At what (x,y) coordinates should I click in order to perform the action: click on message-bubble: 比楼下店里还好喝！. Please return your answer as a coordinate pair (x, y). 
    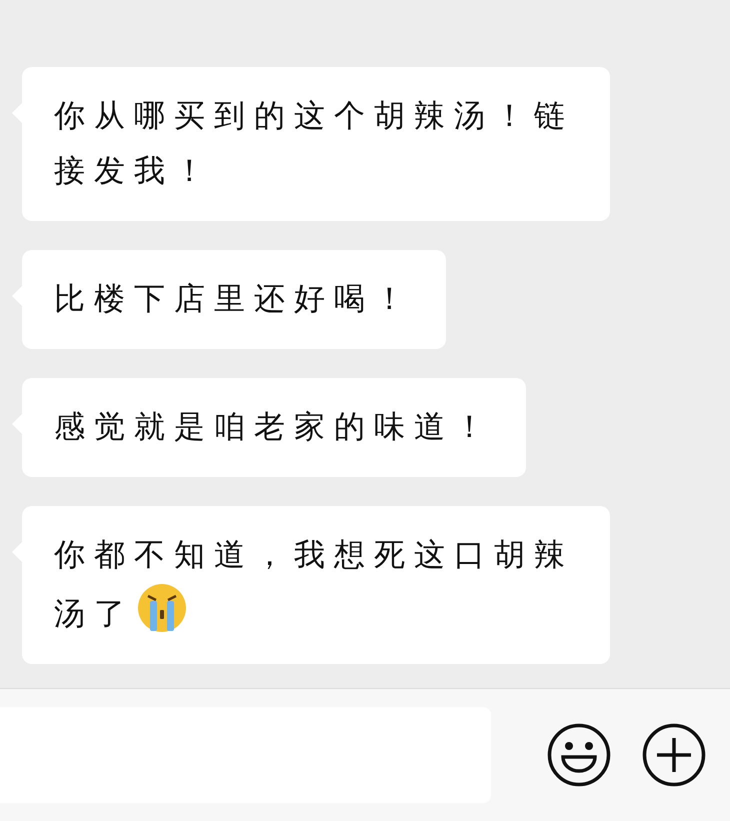
    Looking at the image, I should click on (234, 299).